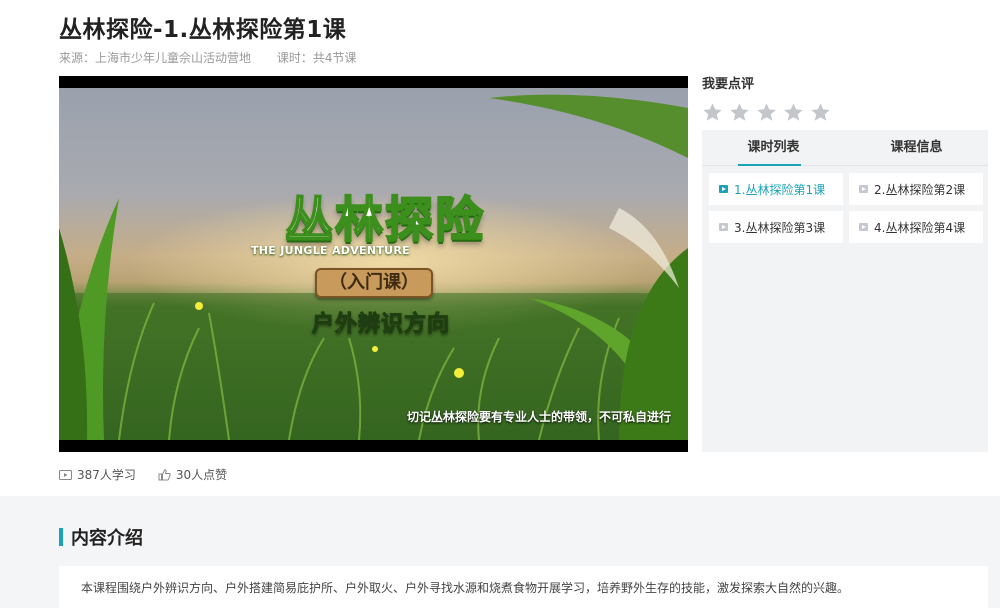 Image resolution: width=1000 pixels, height=608 pixels. I want to click on course-meta: 来源：上海市少年儿童佘山活动营地 课时：共4节课, so click(218, 58).